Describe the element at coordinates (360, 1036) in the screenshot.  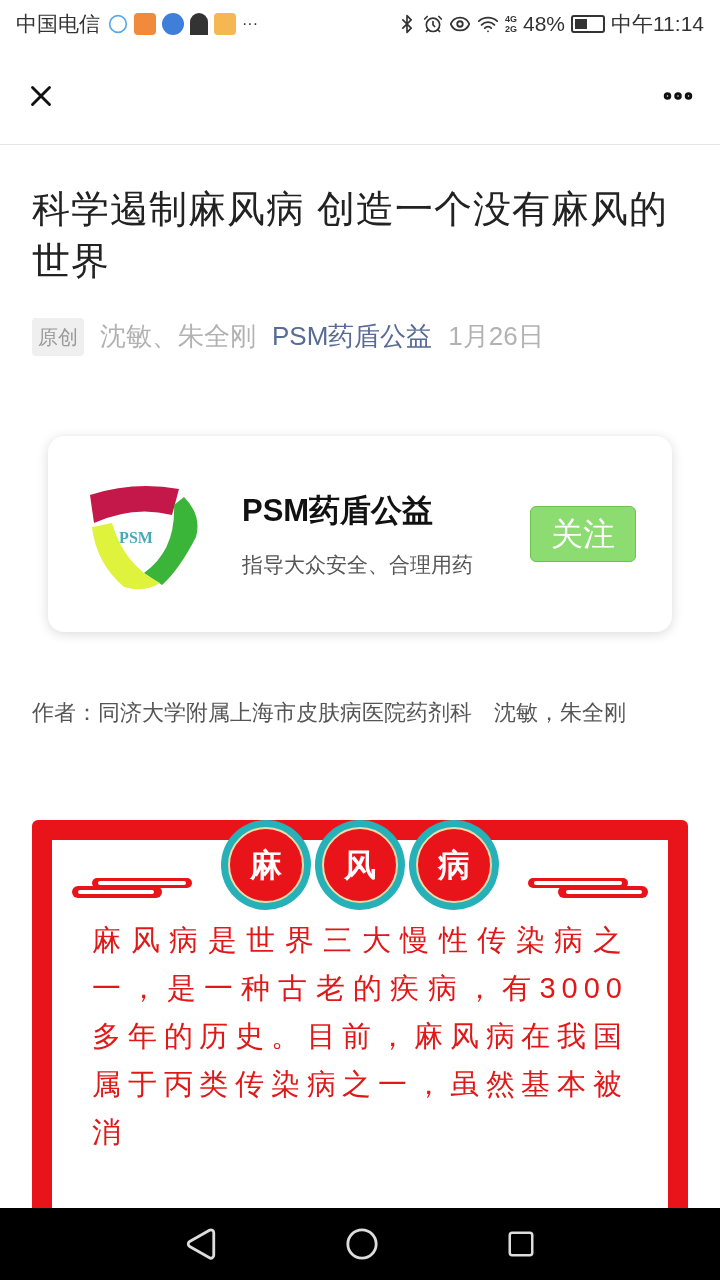
I see `banner-paragraph: 麻风病是世界三大慢性传染病之一，是一种古老的疾病，有3000多年的历史。目前，麻风病在我国属于丙类传染病之一，虽然基本被消` at that location.